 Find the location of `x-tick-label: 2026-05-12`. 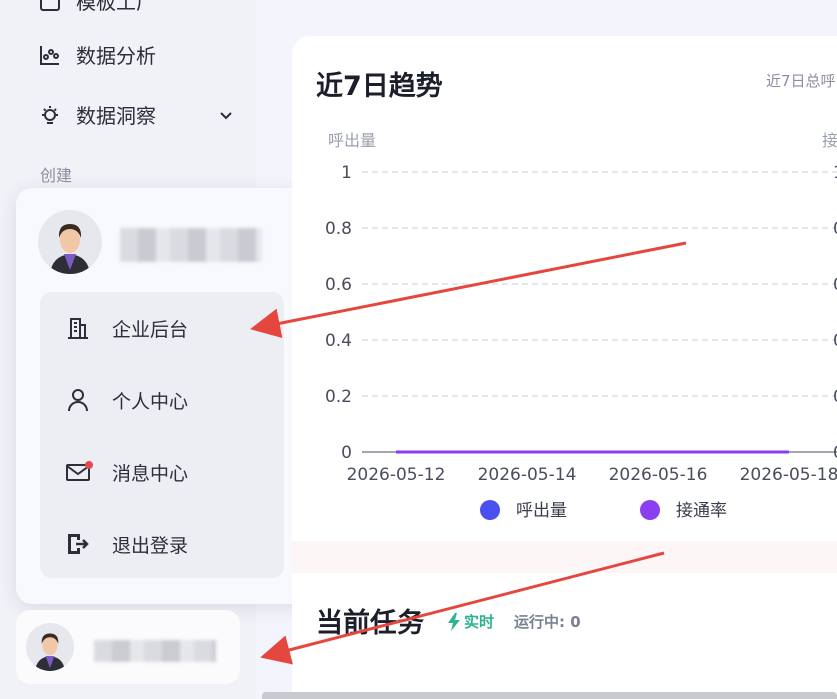

x-tick-label: 2026-05-12 is located at coordinates (396, 475).